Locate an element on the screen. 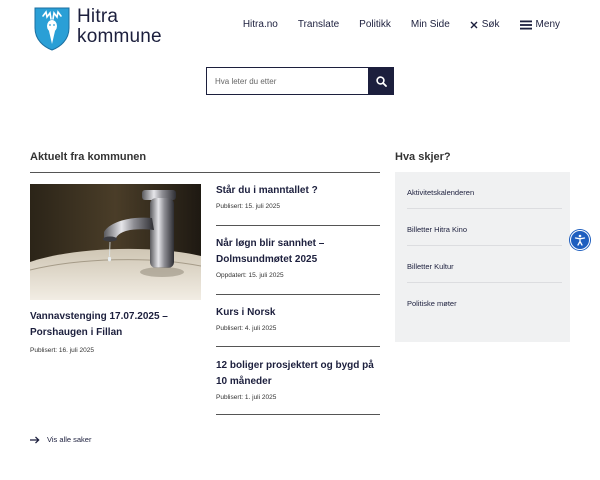  accessibility-button is located at coordinates (580, 240).